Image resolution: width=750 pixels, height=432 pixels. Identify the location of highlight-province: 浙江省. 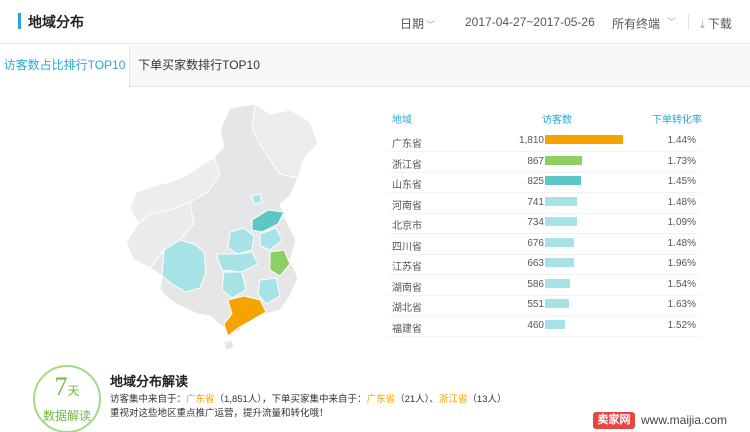
(453, 399).